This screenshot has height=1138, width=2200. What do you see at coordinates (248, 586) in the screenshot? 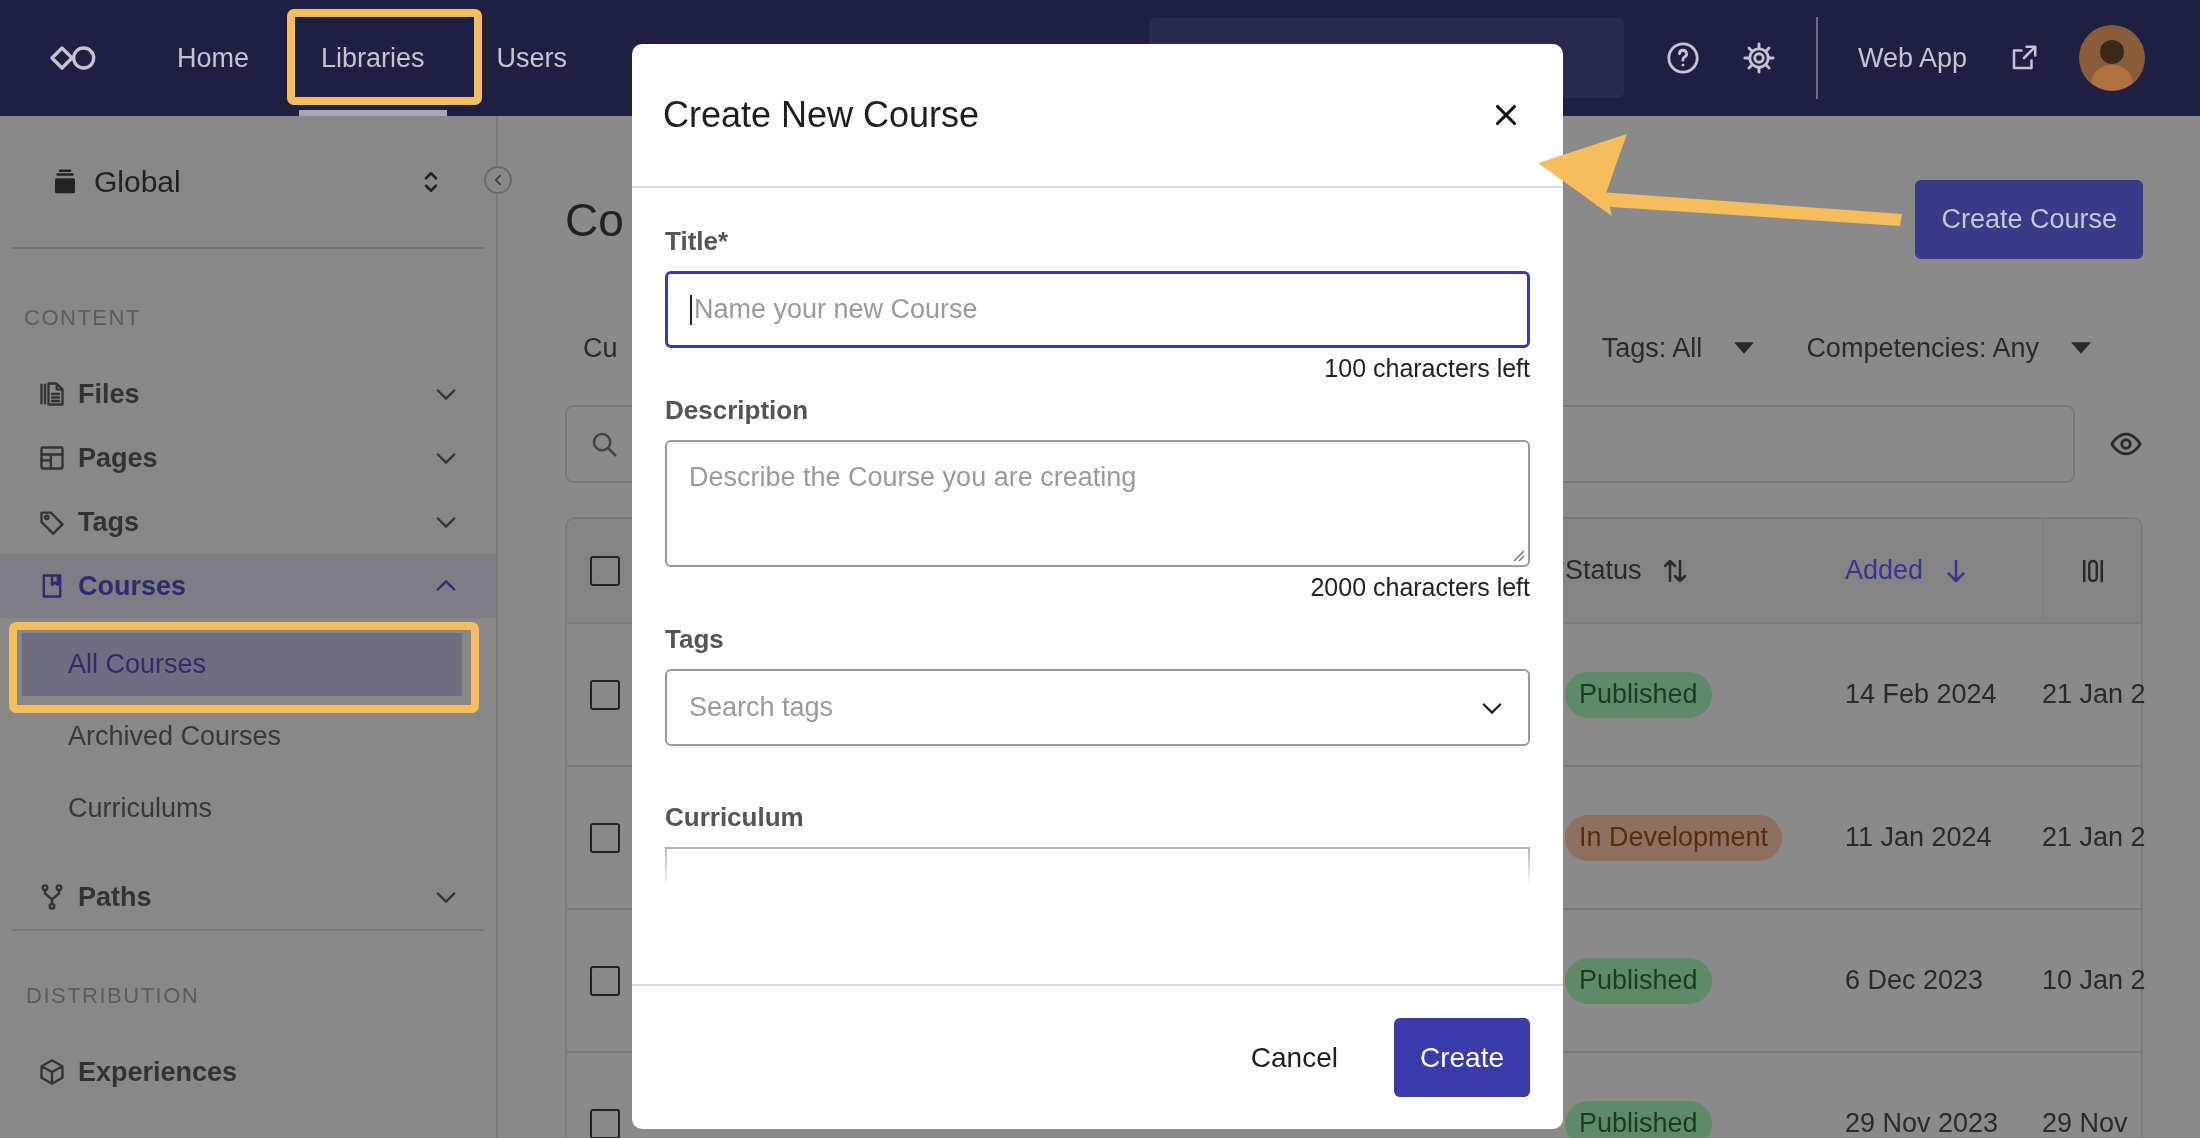
I see `sidebar-item: Courses` at bounding box center [248, 586].